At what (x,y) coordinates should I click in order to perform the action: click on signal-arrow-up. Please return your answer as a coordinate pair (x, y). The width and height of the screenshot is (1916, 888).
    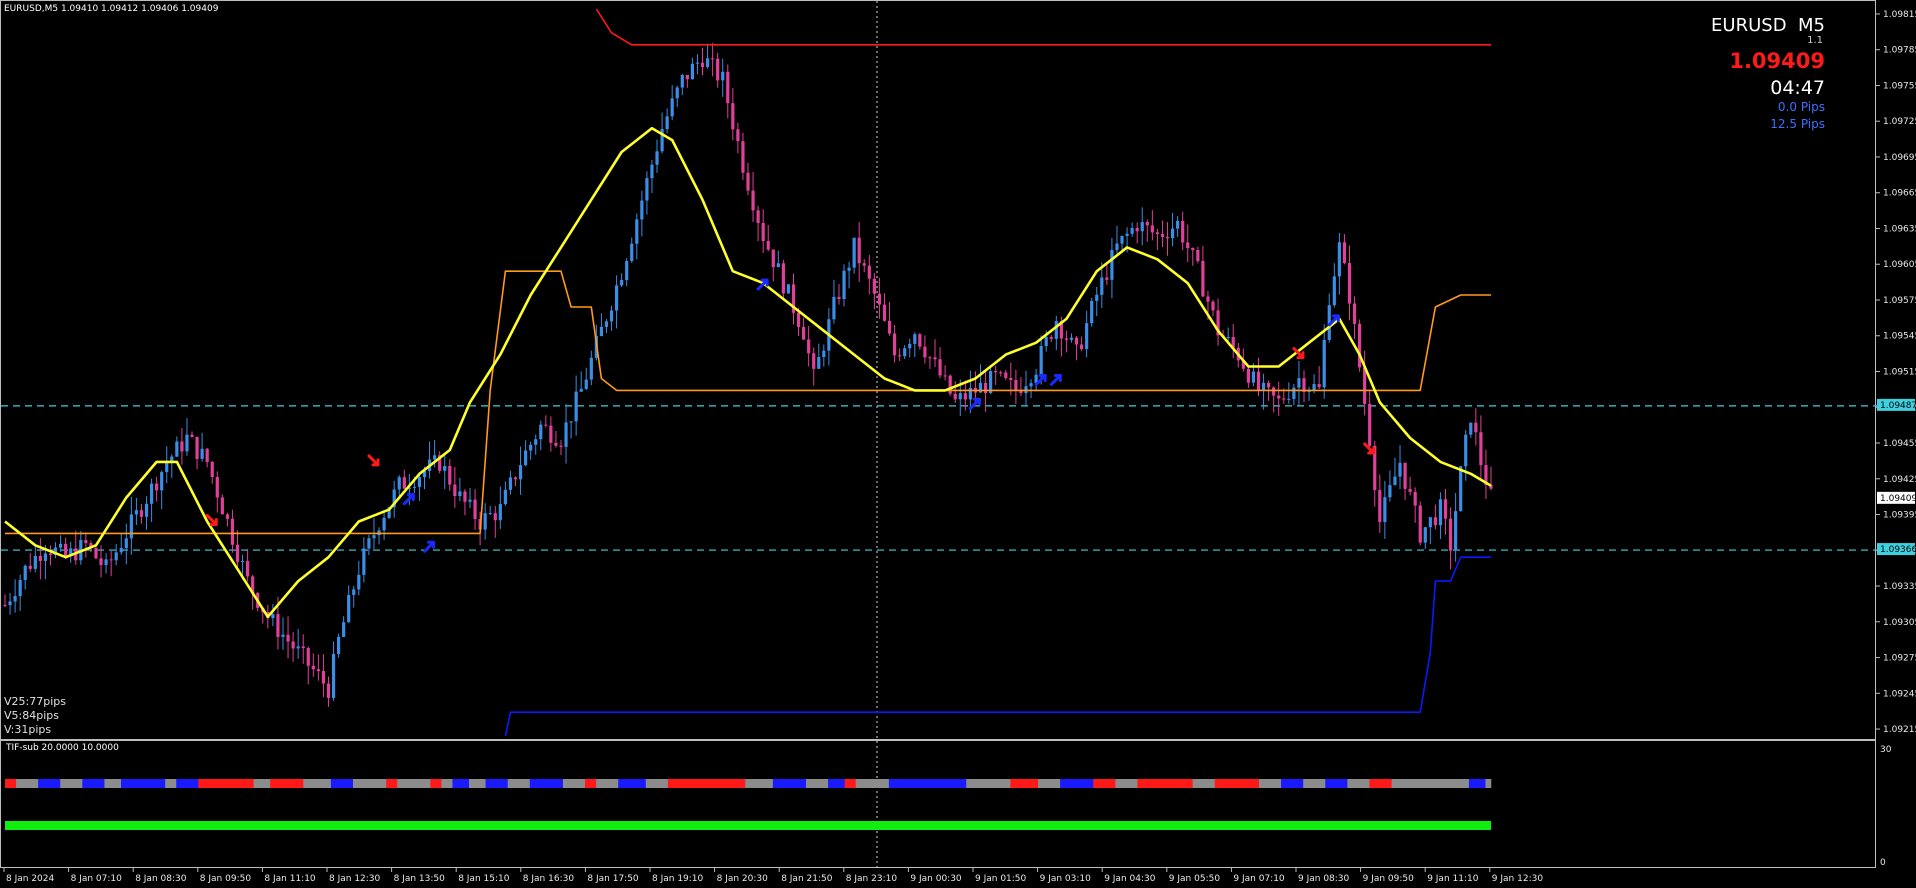
    Looking at the image, I should click on (429, 546).